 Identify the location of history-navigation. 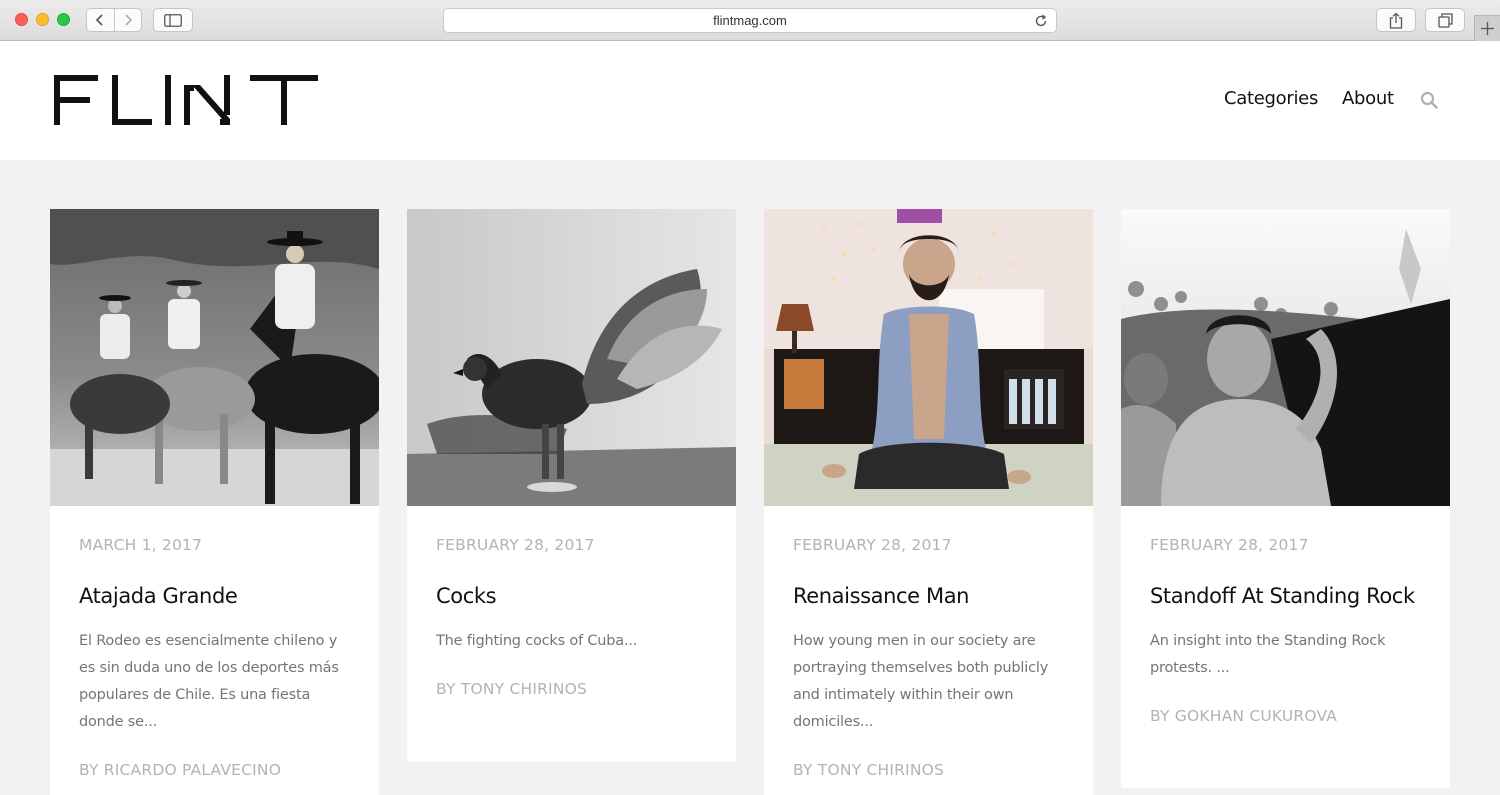
(114, 20).